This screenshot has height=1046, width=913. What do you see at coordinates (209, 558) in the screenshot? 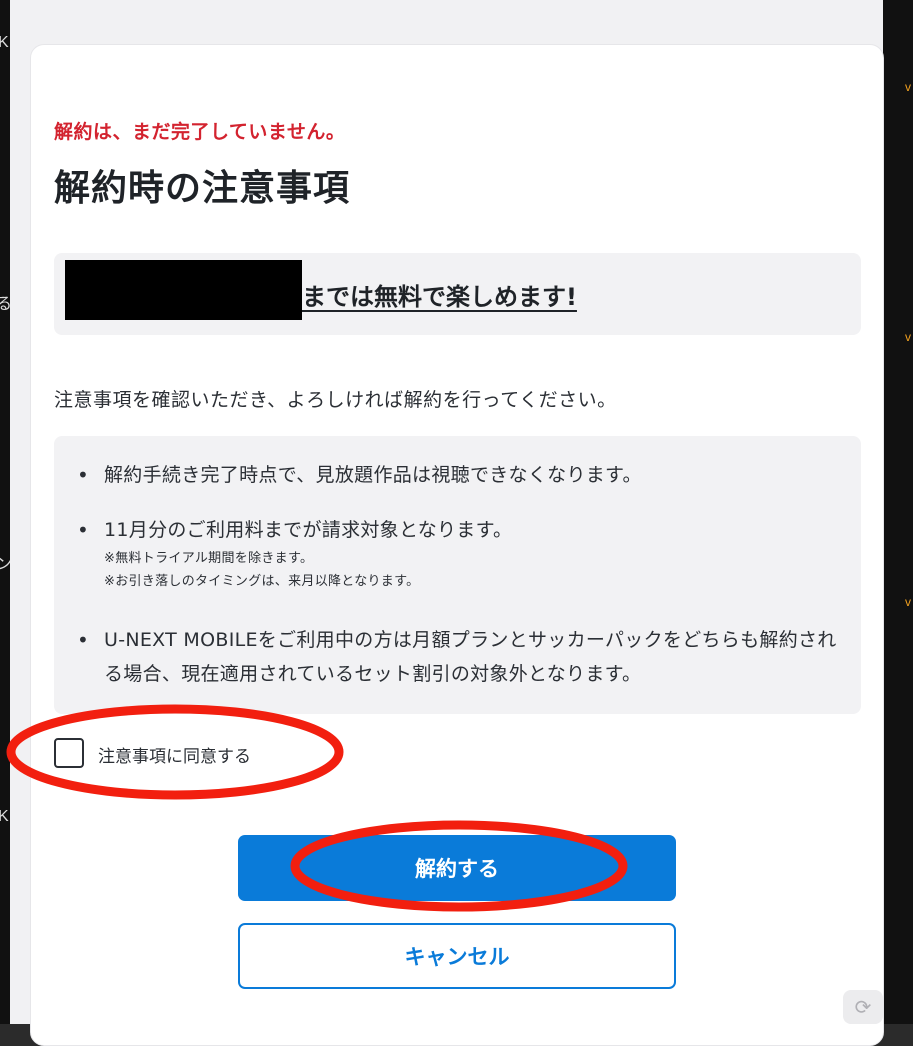
I see `note-subtext: ※無料トライアル期間を除きます。` at bounding box center [209, 558].